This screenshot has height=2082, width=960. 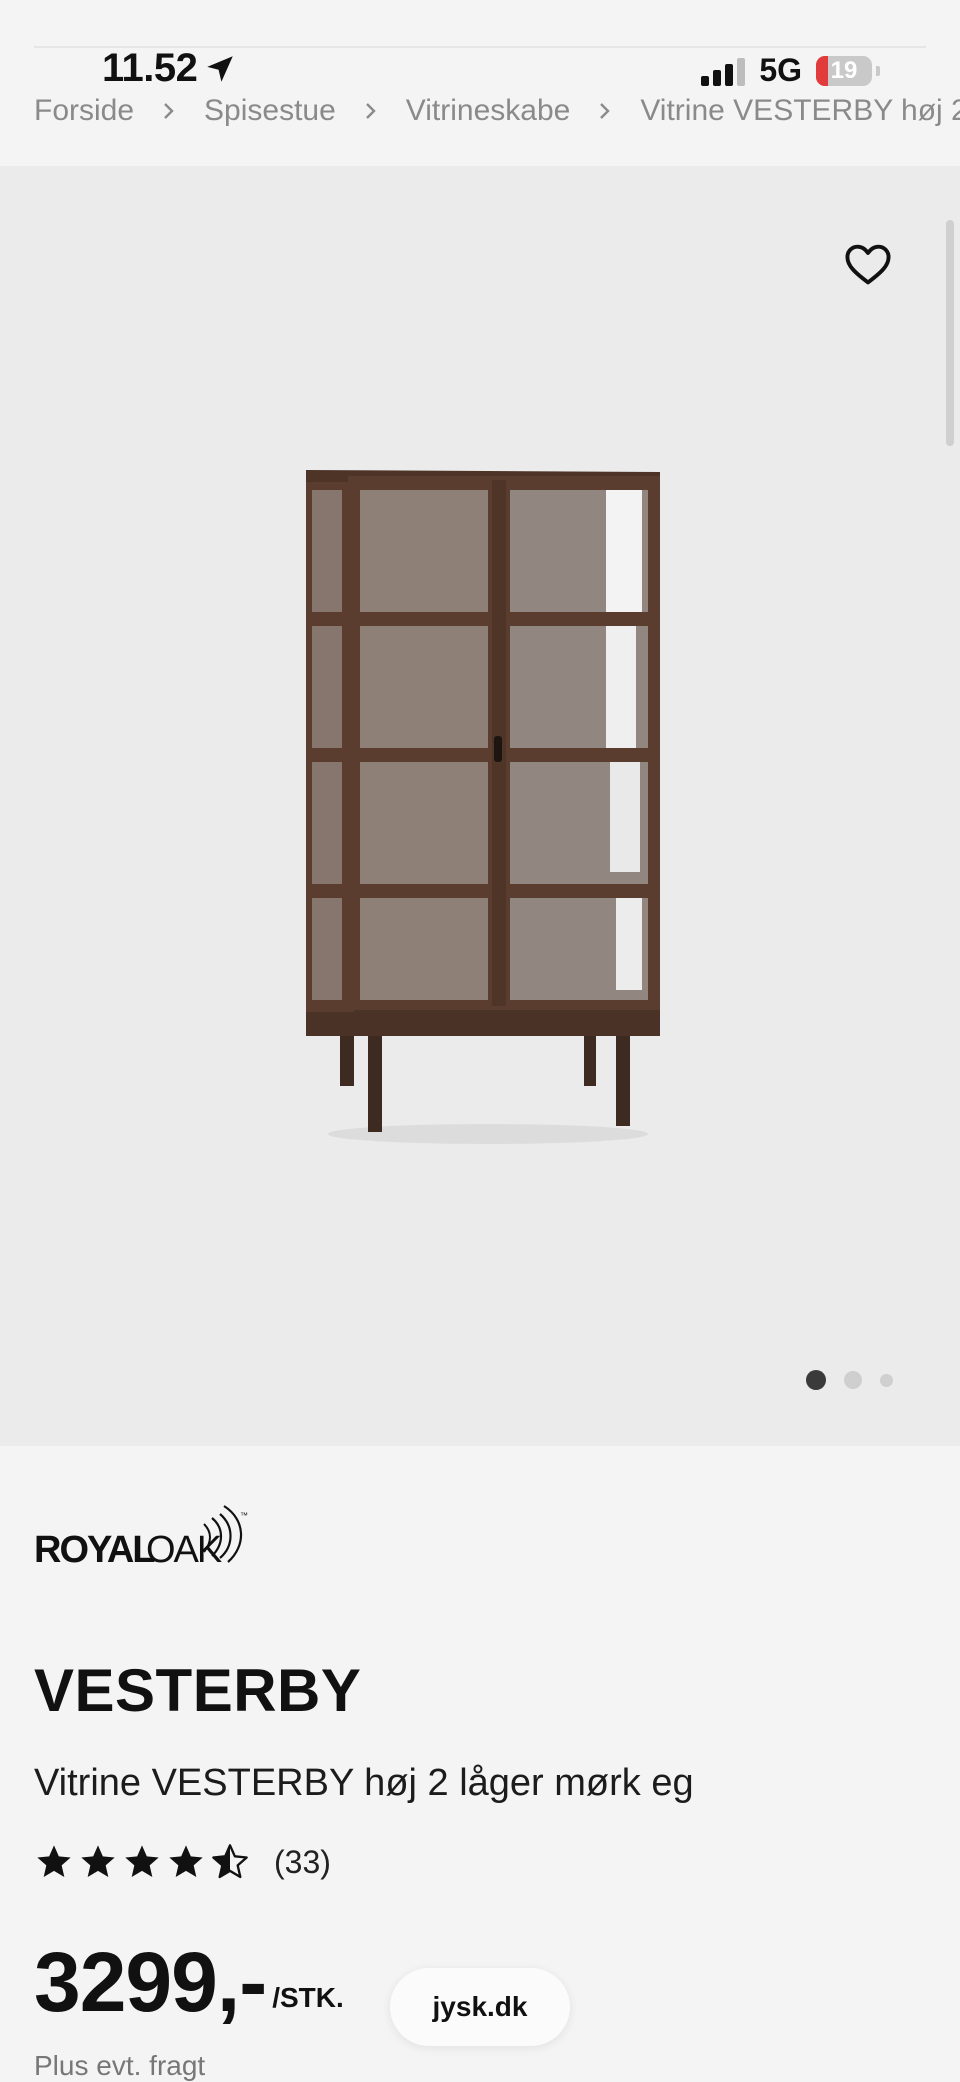 I want to click on signal-icon, so click(x=723, y=71).